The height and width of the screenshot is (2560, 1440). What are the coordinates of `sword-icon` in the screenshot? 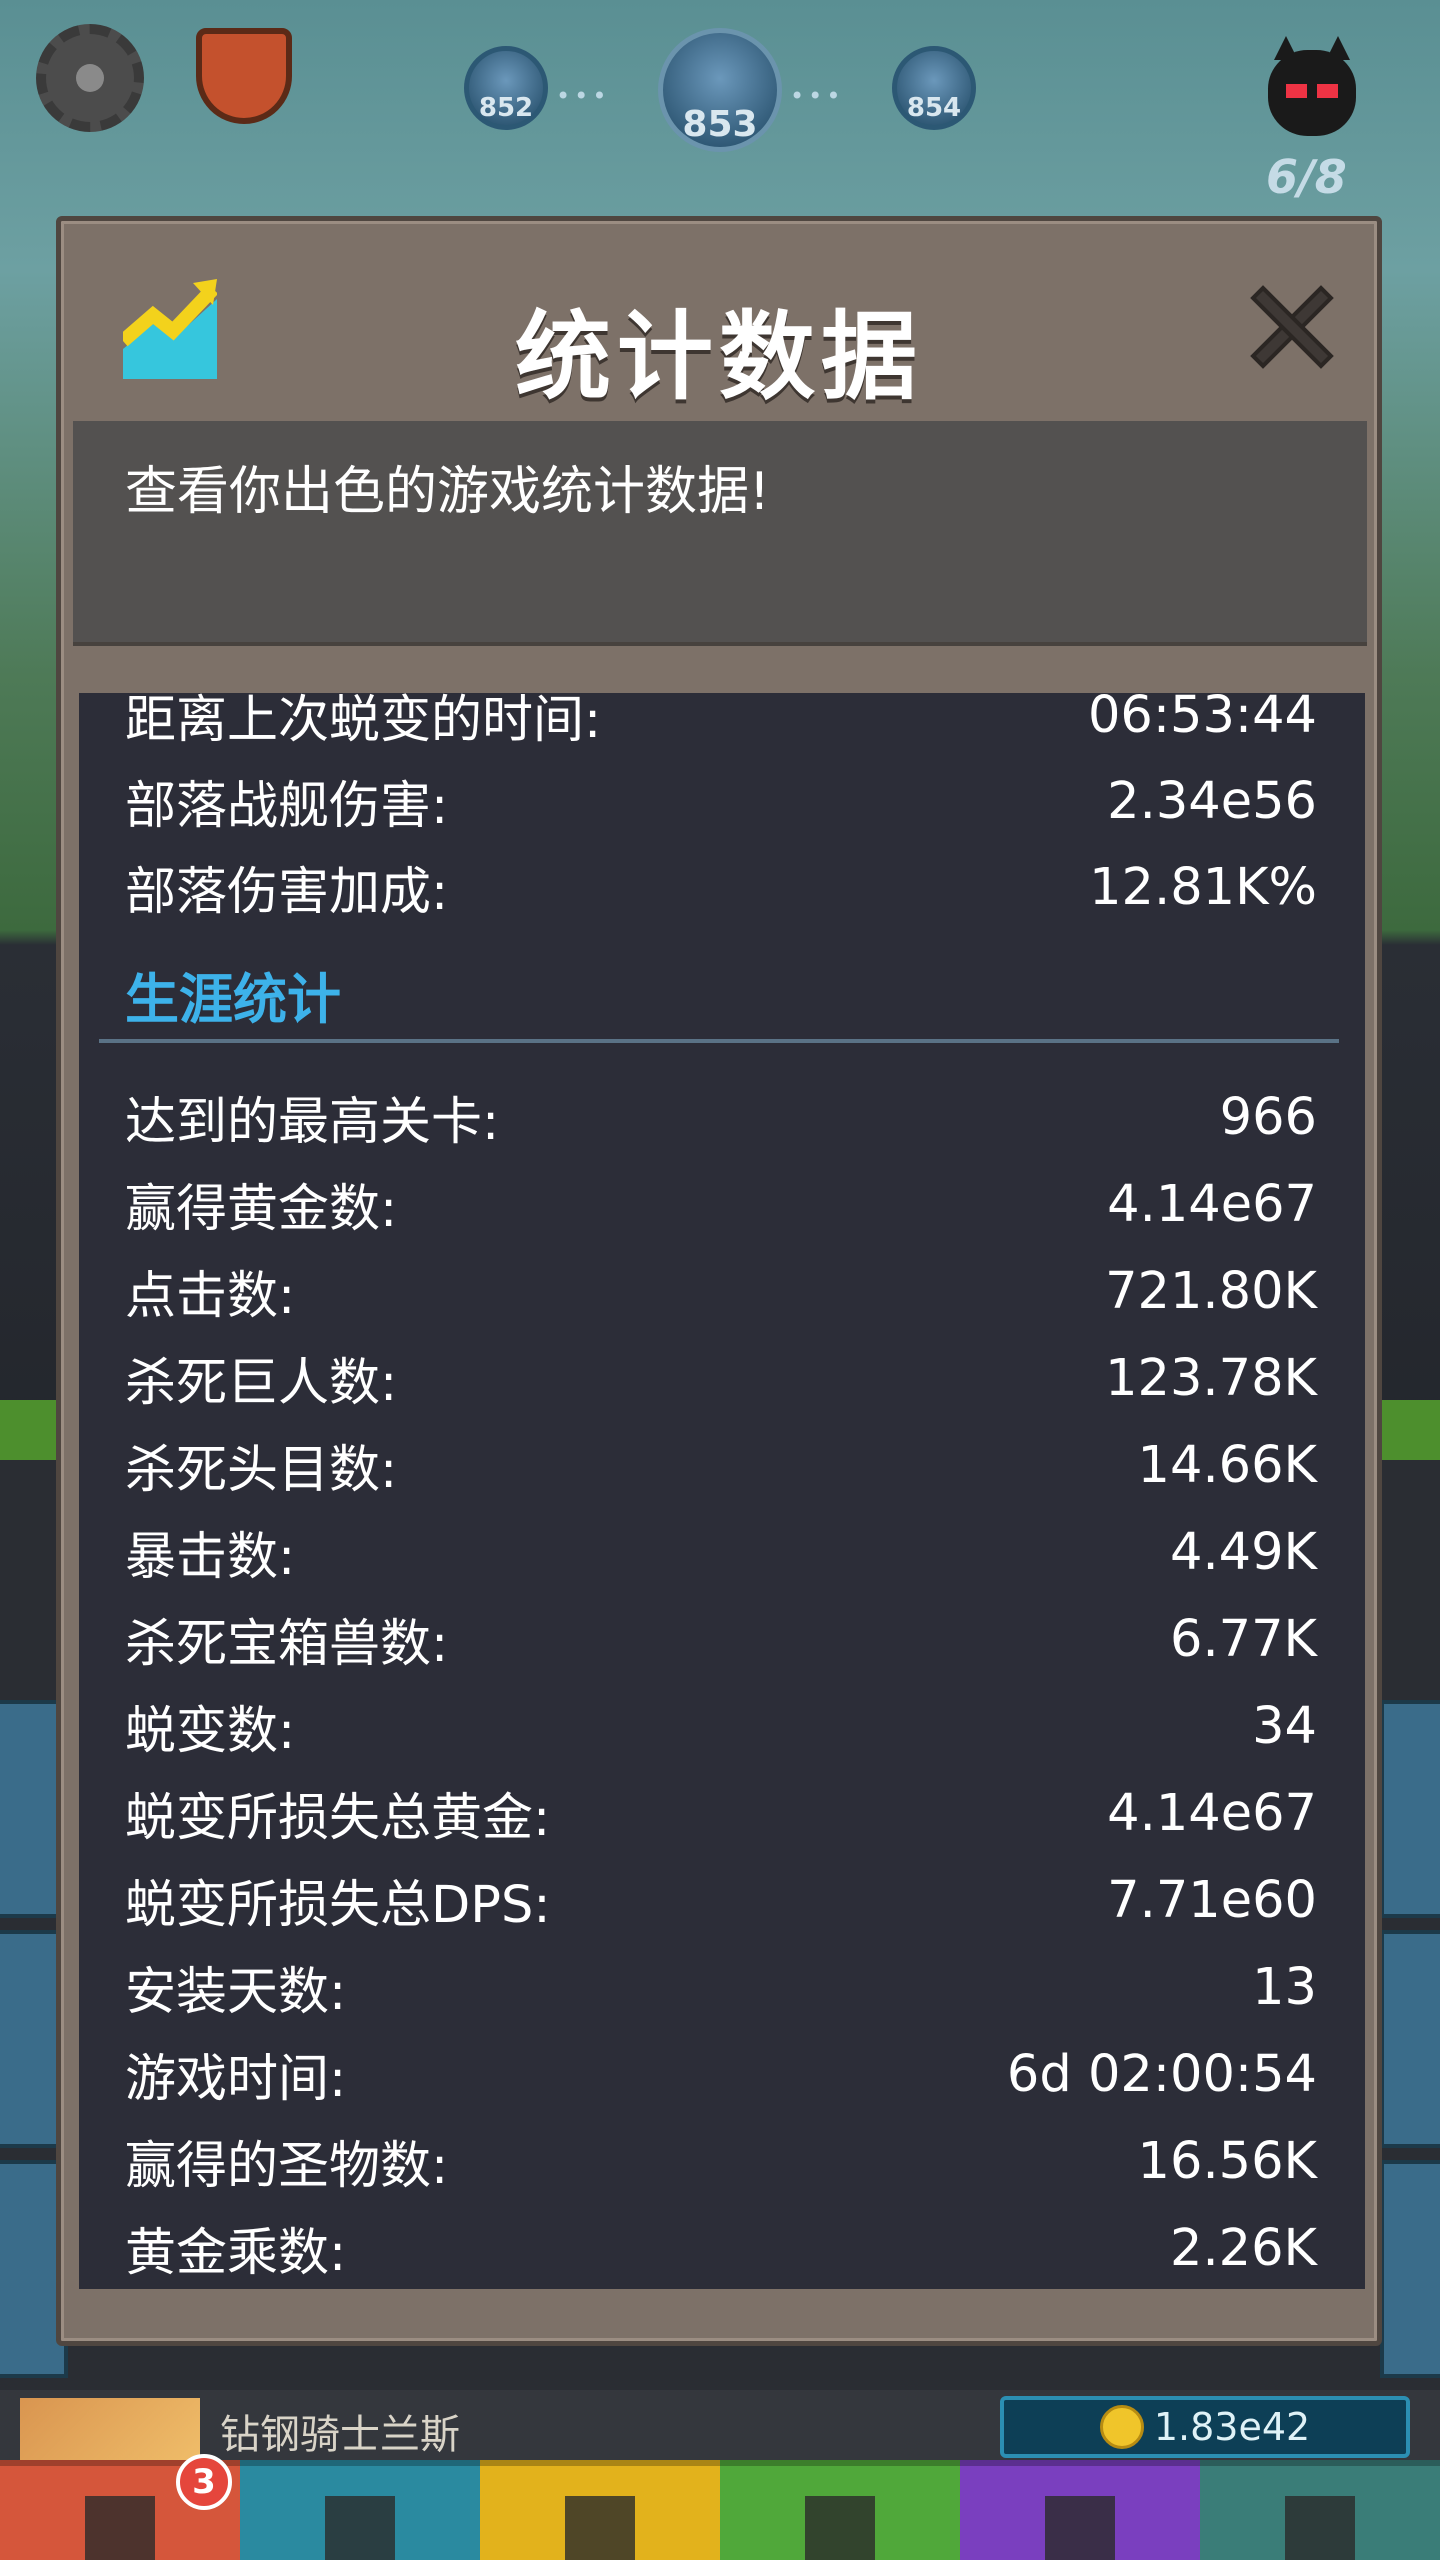 It's located at (120, 2528).